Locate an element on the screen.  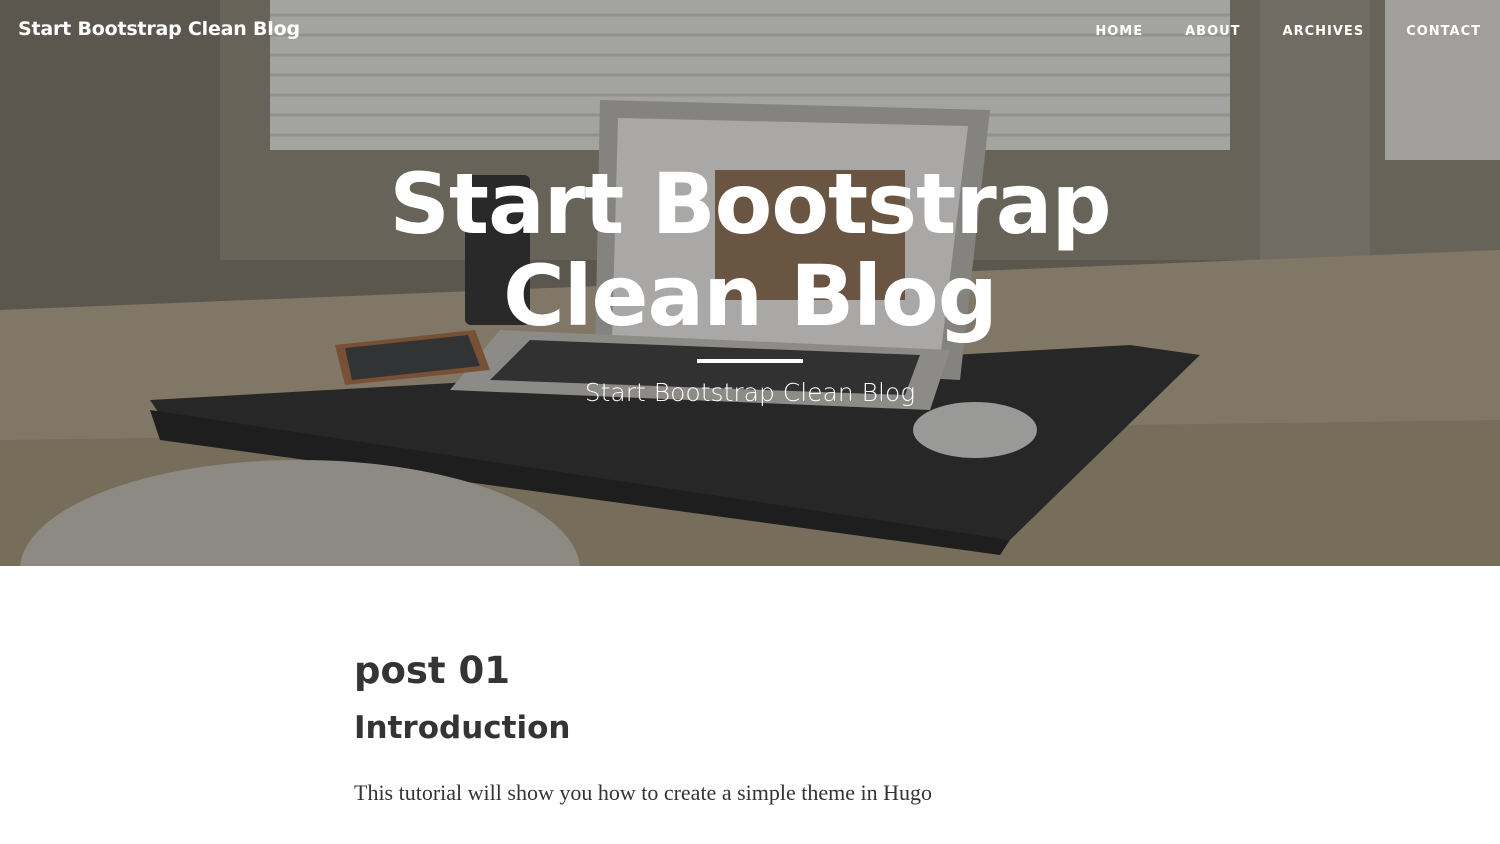
nav-item-archives: ARCHIVES is located at coordinates (1324, 31).